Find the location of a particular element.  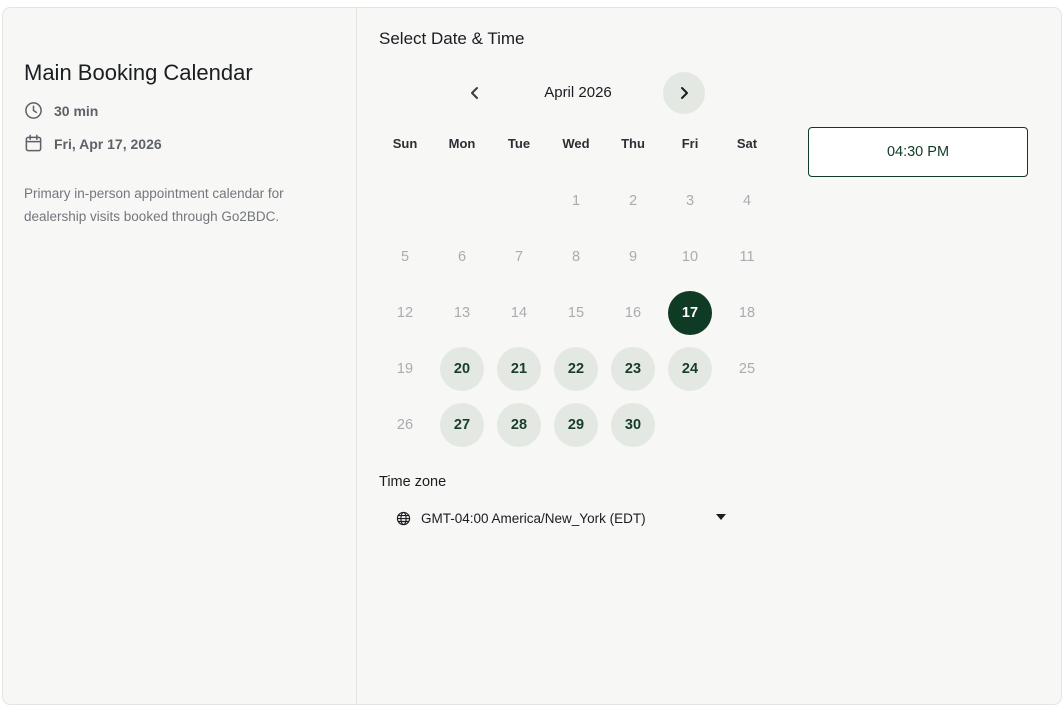

calendar-day: 24 is located at coordinates (690, 369).